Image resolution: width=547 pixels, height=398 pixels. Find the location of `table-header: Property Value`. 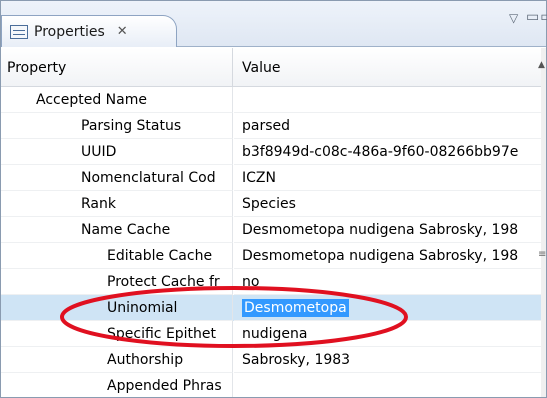

table-header: Property Value is located at coordinates (273, 67).